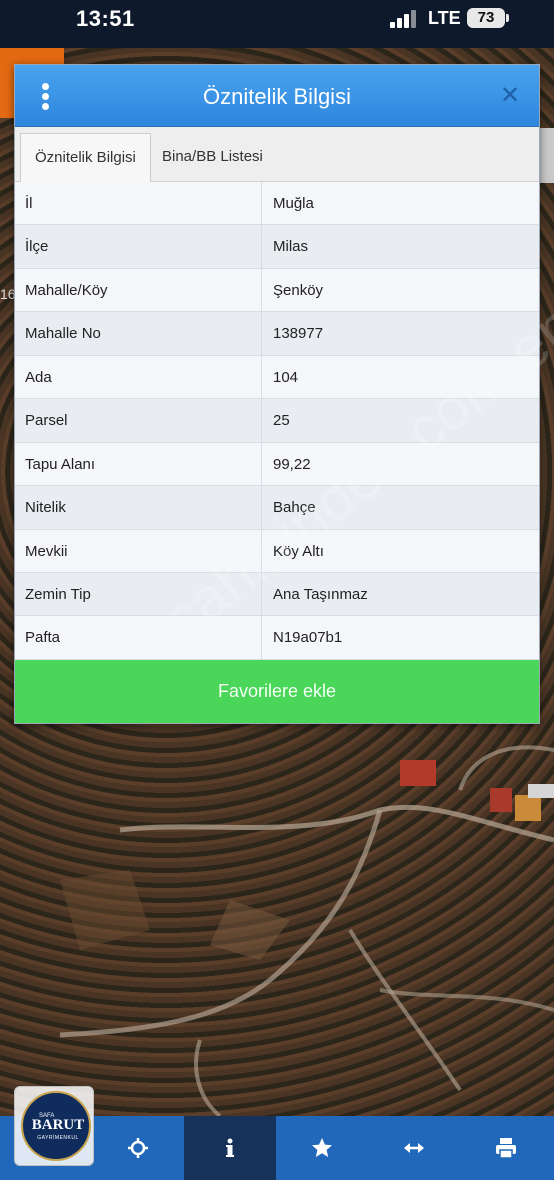  Describe the element at coordinates (54, 1126) in the screenshot. I see `agency-logo: SAFA BARUT GAYRİMENKUL` at that location.